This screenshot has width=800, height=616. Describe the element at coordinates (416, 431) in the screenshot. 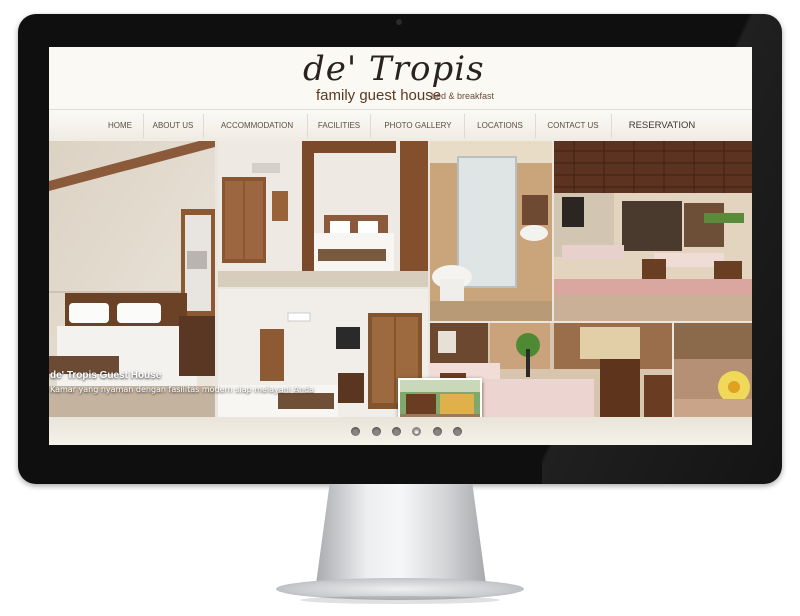

I see `slider-dot-4-active` at that location.